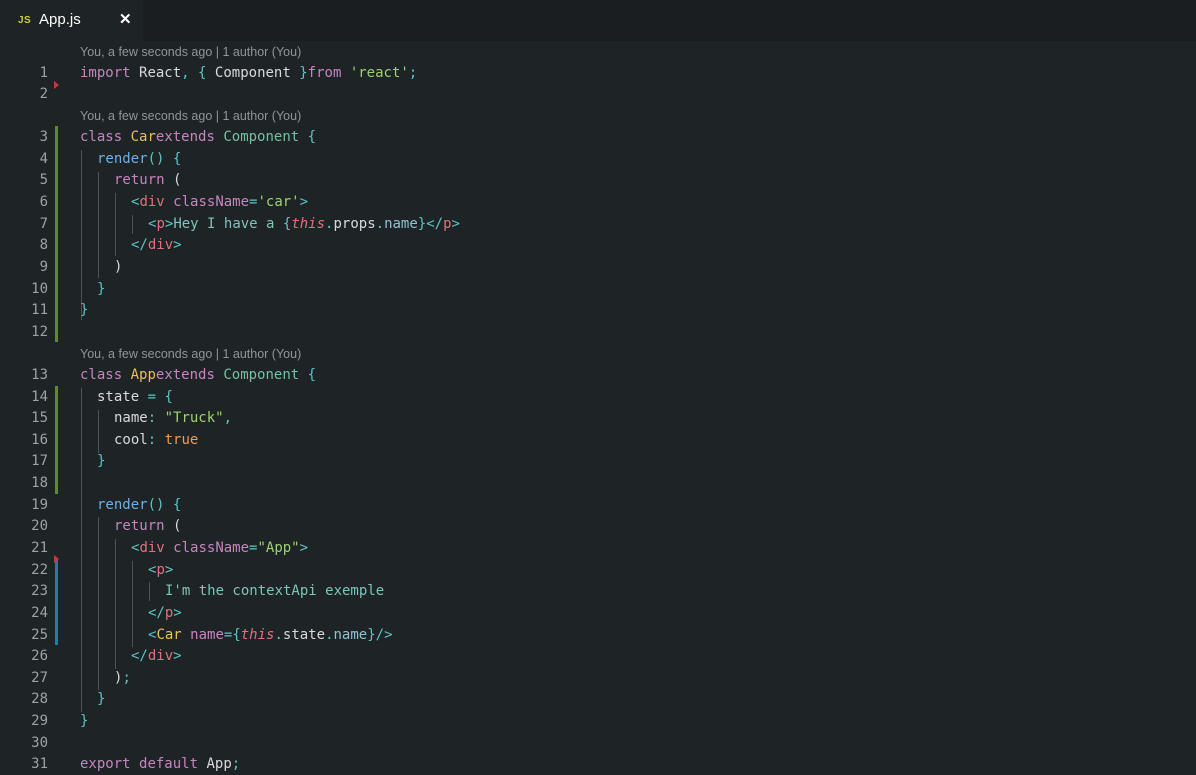 Image resolution: width=1196 pixels, height=775 pixels. What do you see at coordinates (39, 570) in the screenshot?
I see `line-number: 22` at bounding box center [39, 570].